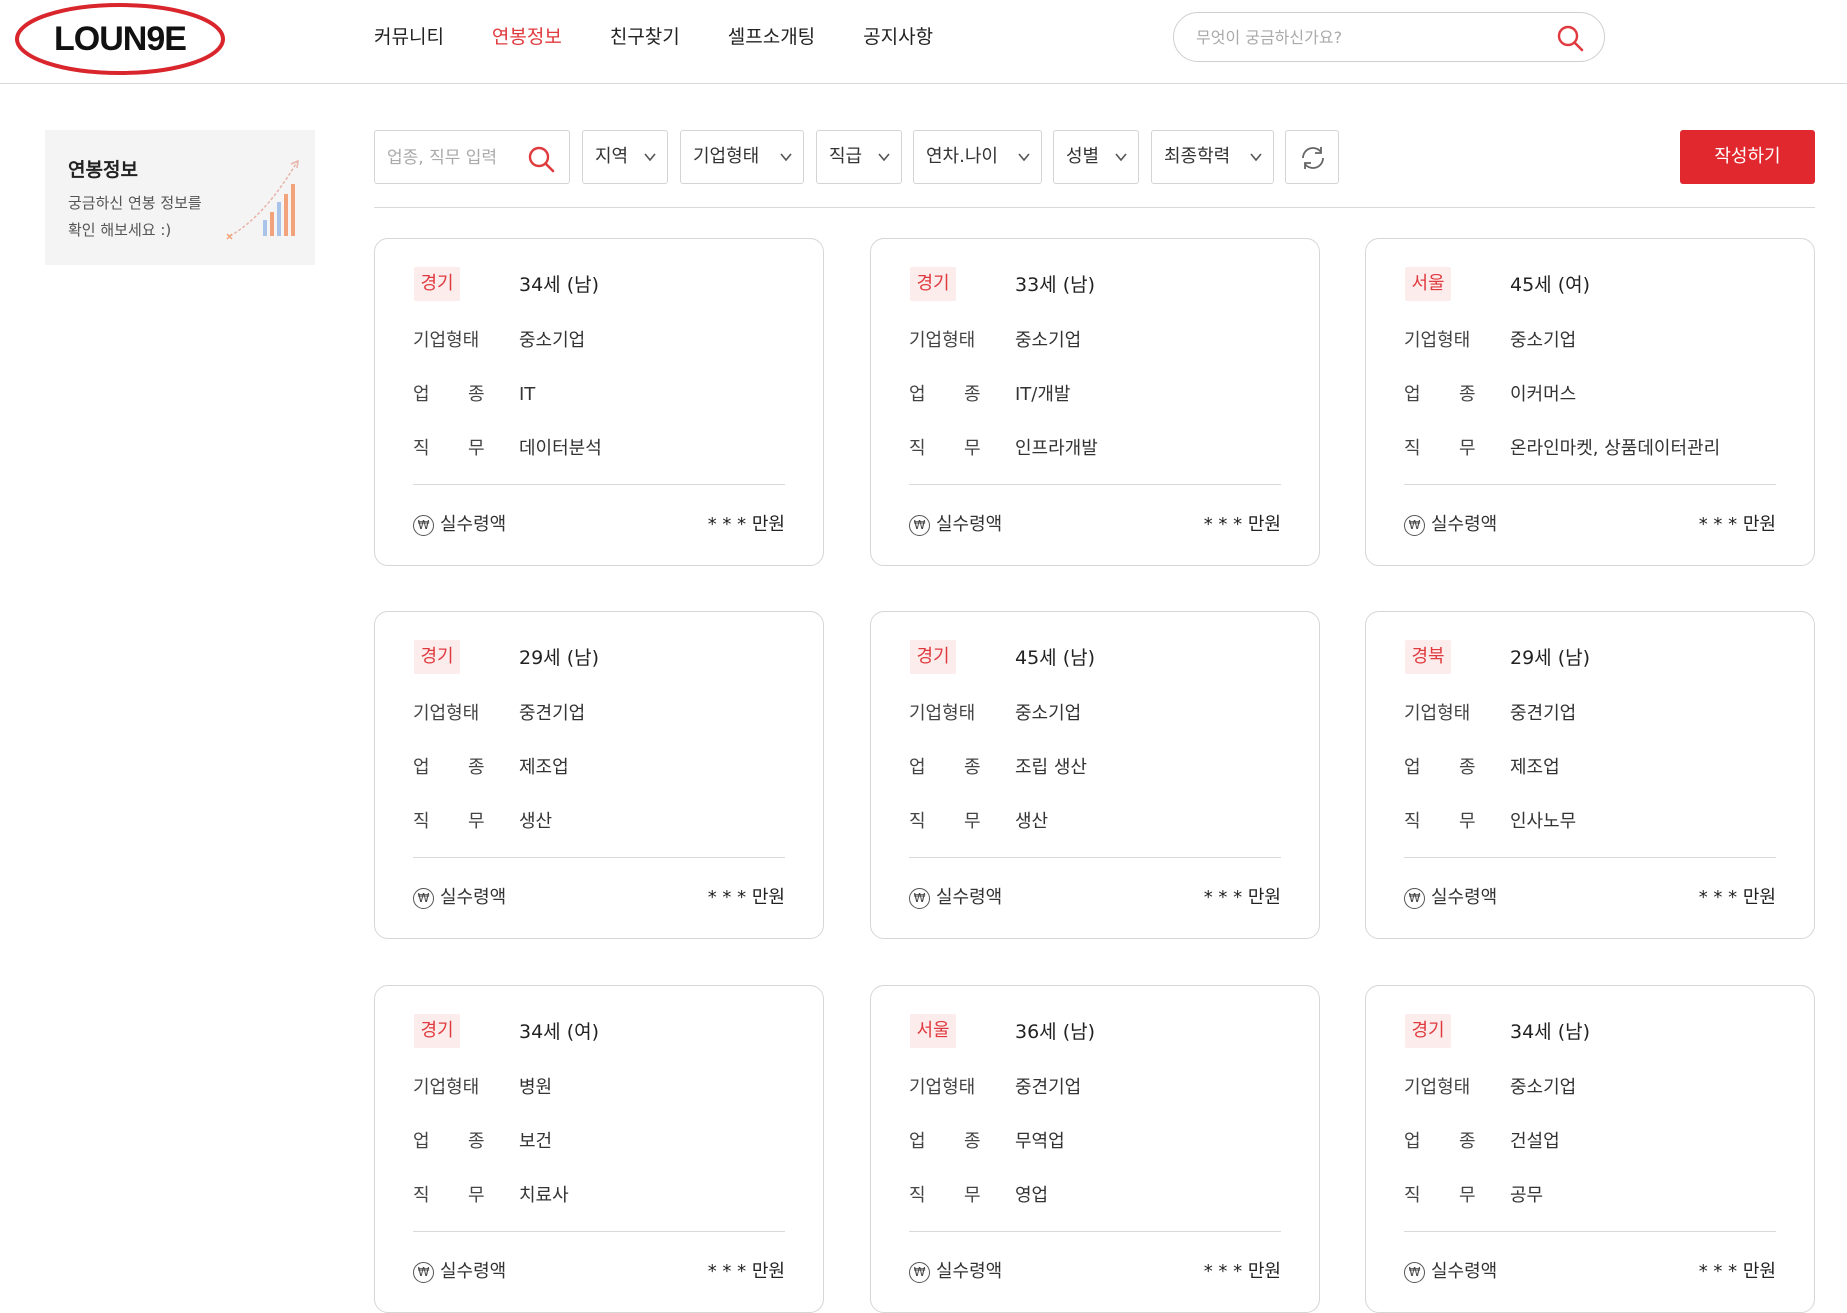 The image size is (1847, 1313). Describe the element at coordinates (962, 156) in the screenshot. I see `years-age-select-label: 연차.나이` at that location.